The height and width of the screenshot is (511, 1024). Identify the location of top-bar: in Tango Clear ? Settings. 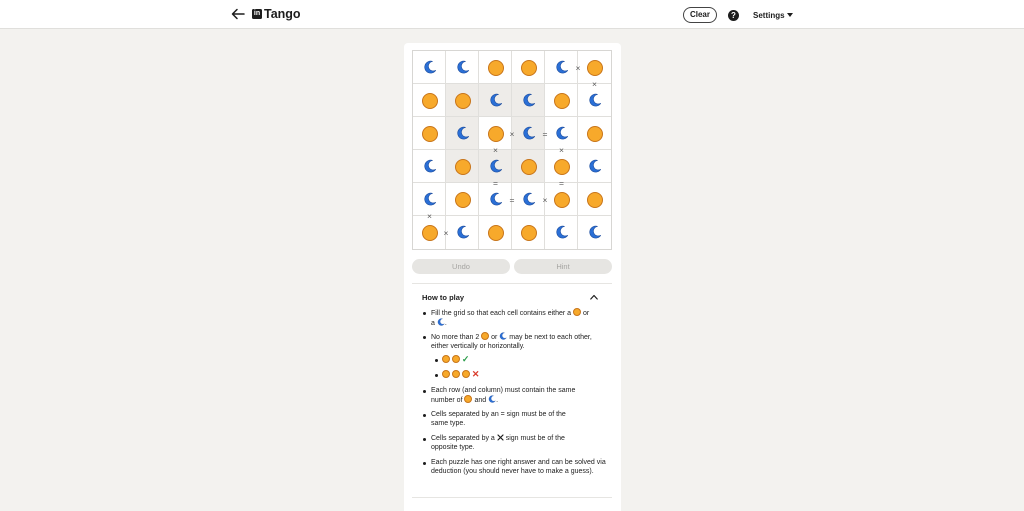
(512, 14).